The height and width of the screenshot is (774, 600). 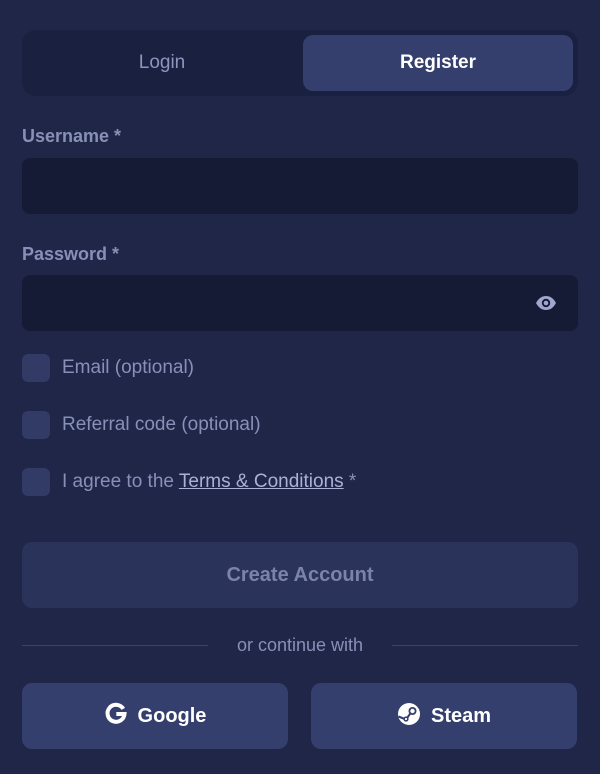 I want to click on eye-icon, so click(x=546, y=303).